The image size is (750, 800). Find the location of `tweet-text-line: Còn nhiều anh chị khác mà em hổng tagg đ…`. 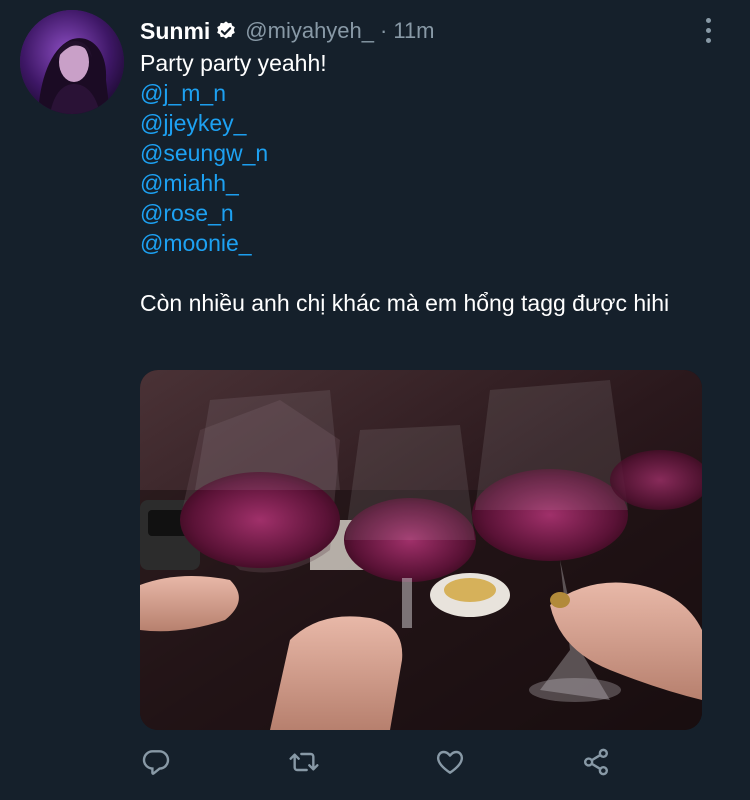

tweet-text-line: Còn nhiều anh chị khác mà em hổng tagg đ… is located at coordinates (405, 303).